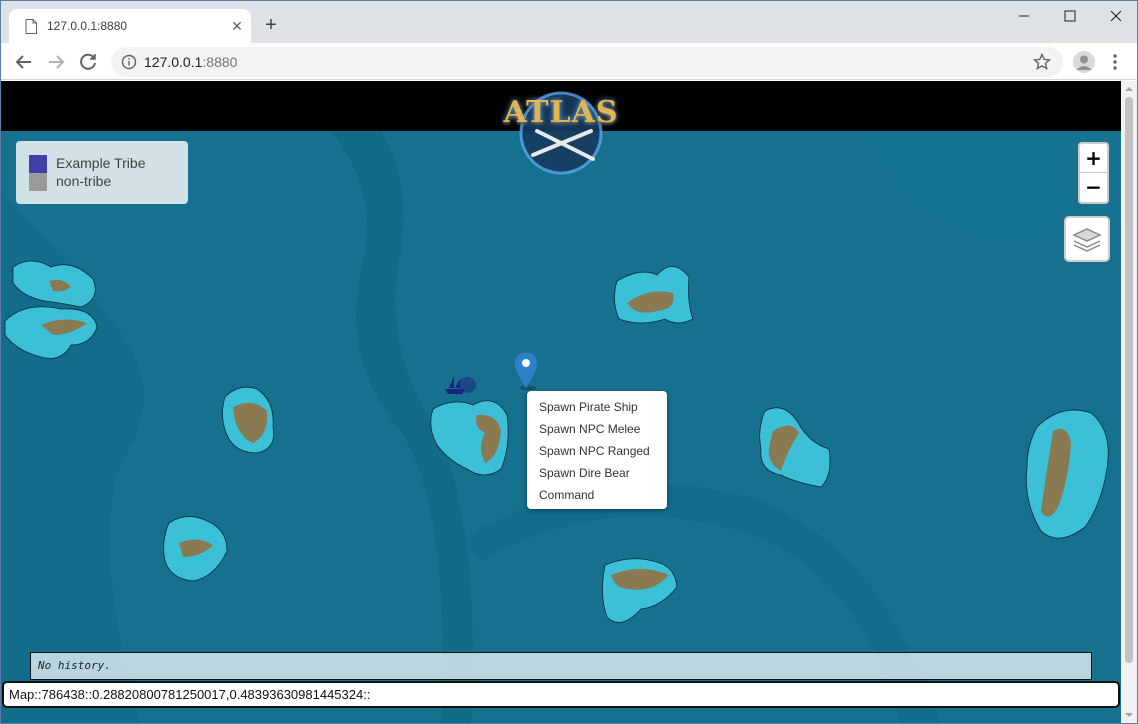  I want to click on kebab-menu-icon, so click(1115, 62).